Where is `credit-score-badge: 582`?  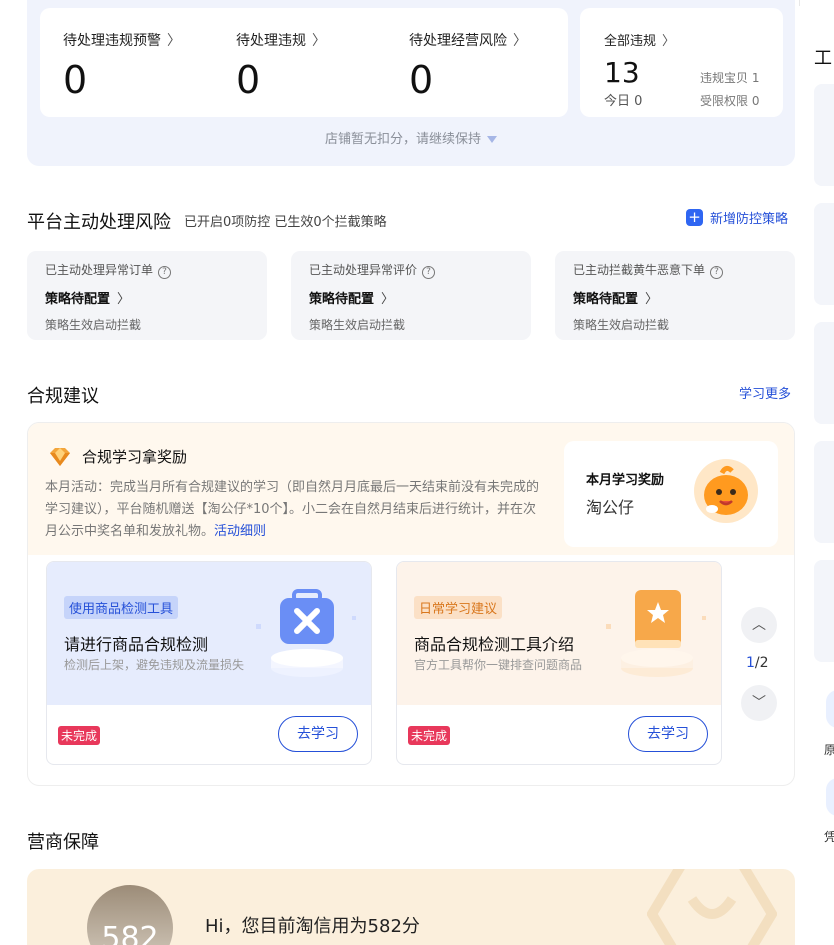
credit-score-badge: 582 is located at coordinates (130, 915).